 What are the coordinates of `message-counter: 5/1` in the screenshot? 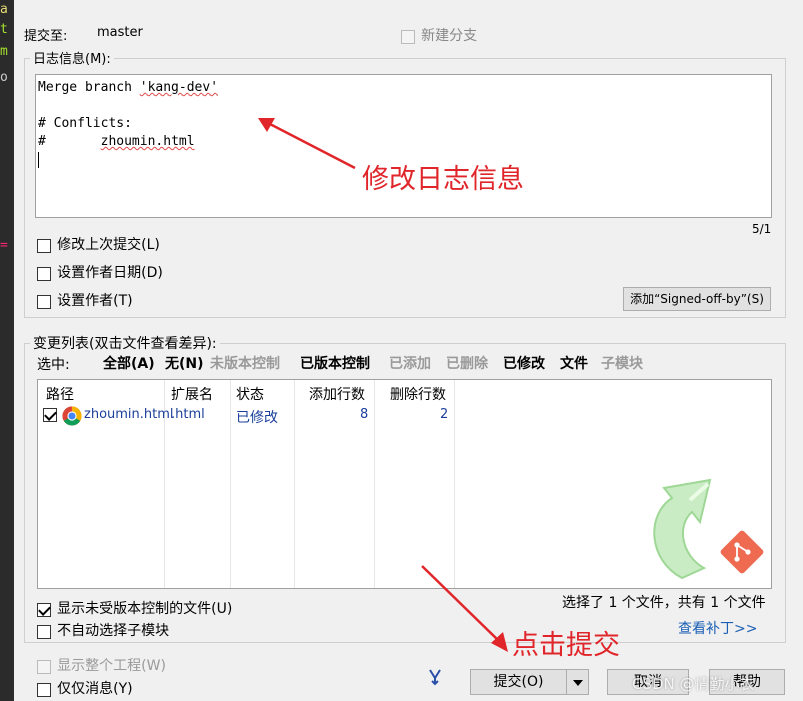 It's located at (762, 229).